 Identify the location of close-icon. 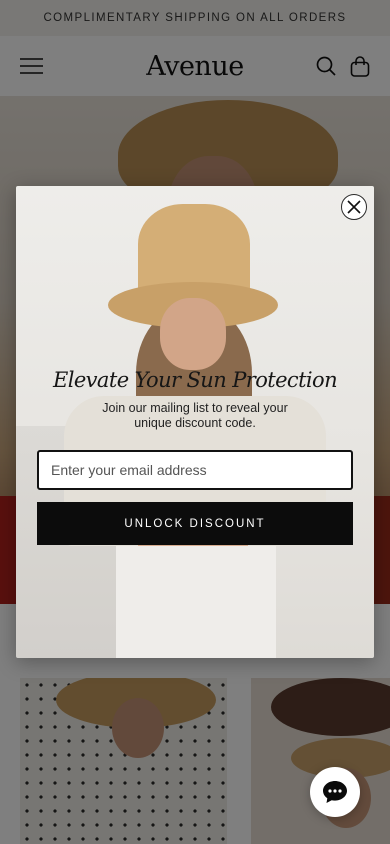
(354, 207).